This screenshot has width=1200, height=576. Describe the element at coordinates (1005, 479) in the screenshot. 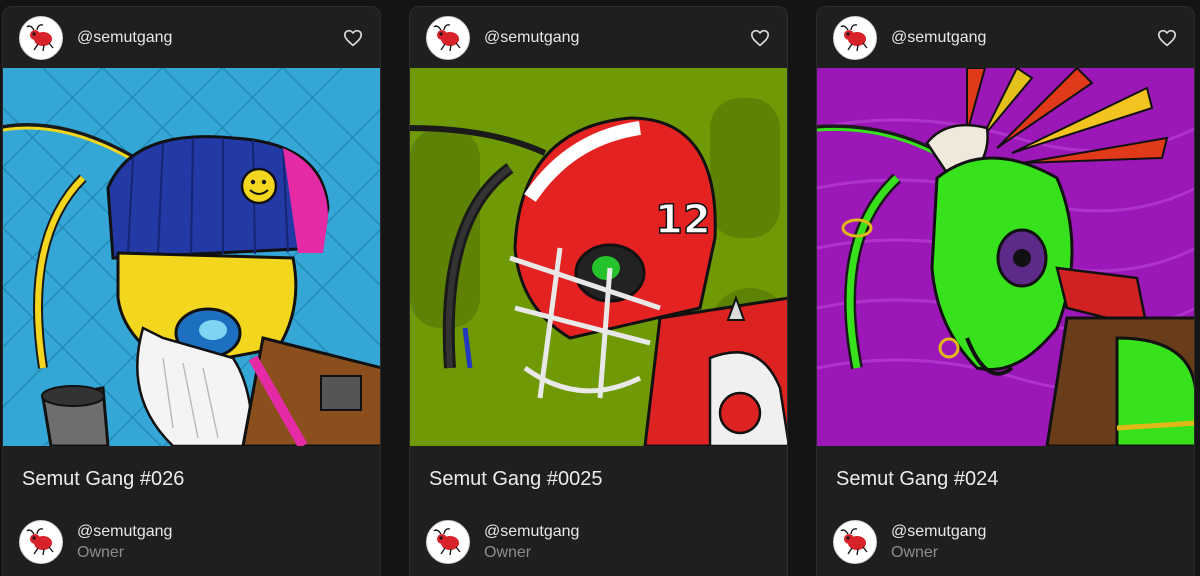

I see `nft-title: Semut Gang #024` at that location.